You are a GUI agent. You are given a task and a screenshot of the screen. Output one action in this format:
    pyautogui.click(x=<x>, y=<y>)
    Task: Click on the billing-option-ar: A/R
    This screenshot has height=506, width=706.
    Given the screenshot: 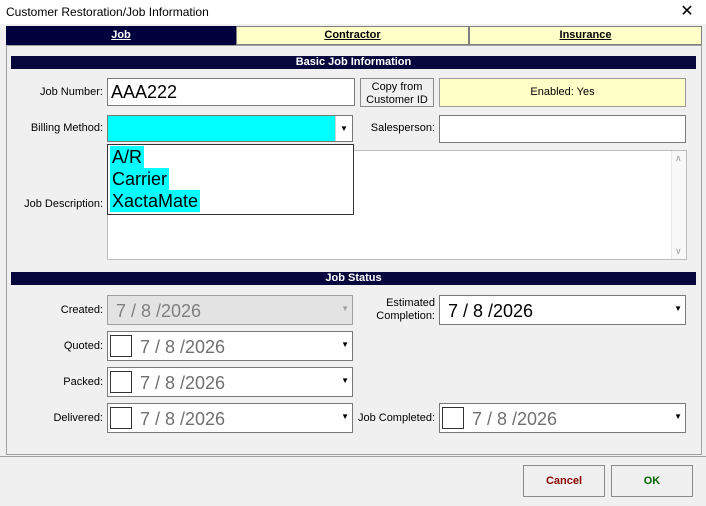 What is the action you would take?
    pyautogui.click(x=127, y=157)
    